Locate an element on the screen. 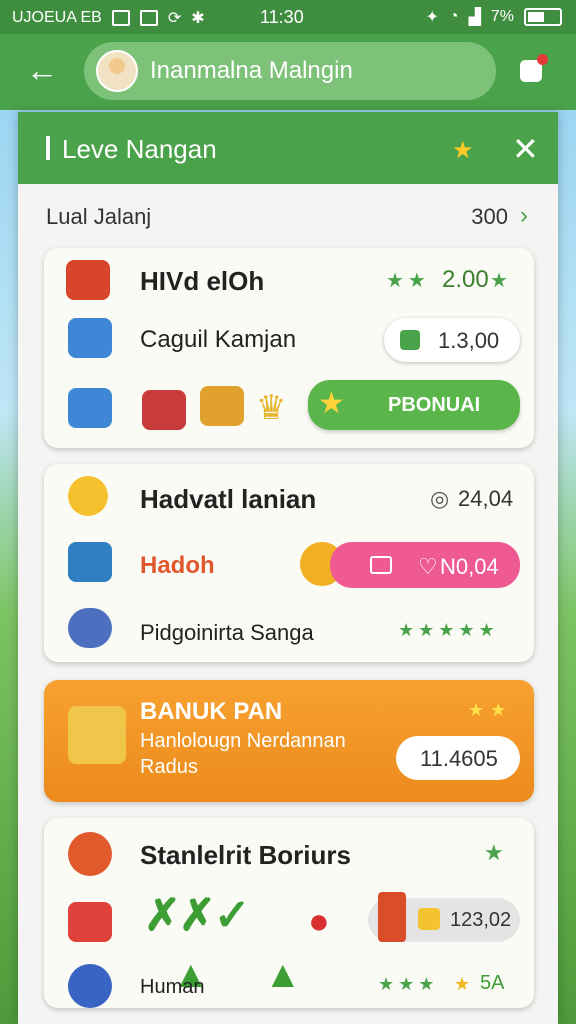 The height and width of the screenshot is (1024, 576). no-entry-icon is located at coordinates (90, 986).